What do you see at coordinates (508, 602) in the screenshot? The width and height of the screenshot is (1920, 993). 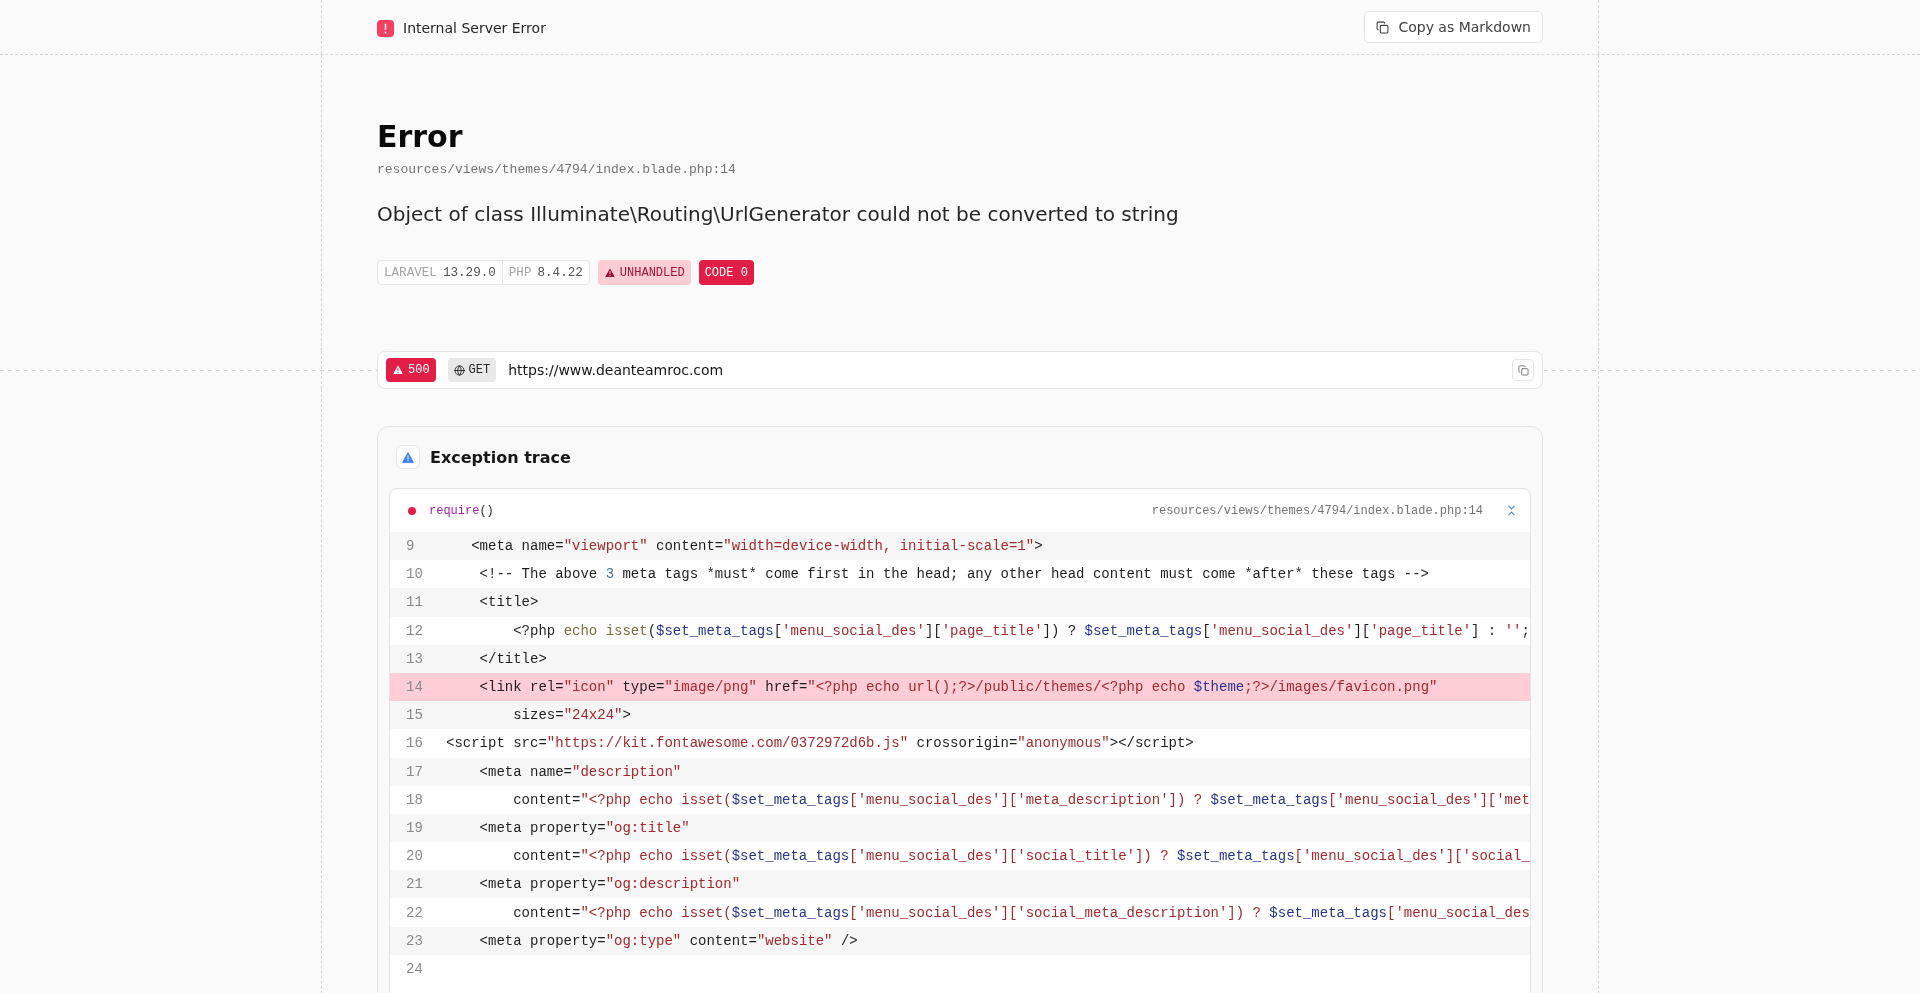 I see `code-line: <title>` at bounding box center [508, 602].